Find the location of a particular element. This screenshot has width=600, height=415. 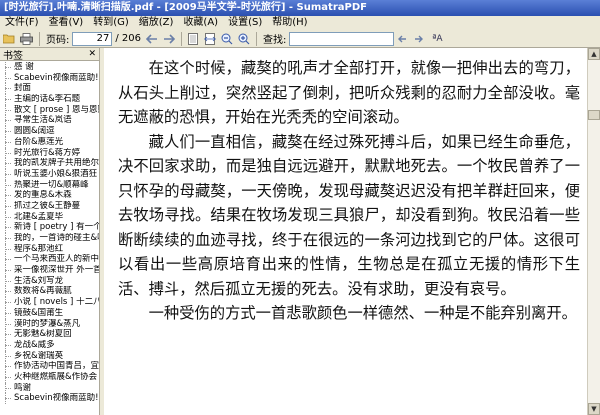

bookmark-item: 封面 is located at coordinates (49, 88).